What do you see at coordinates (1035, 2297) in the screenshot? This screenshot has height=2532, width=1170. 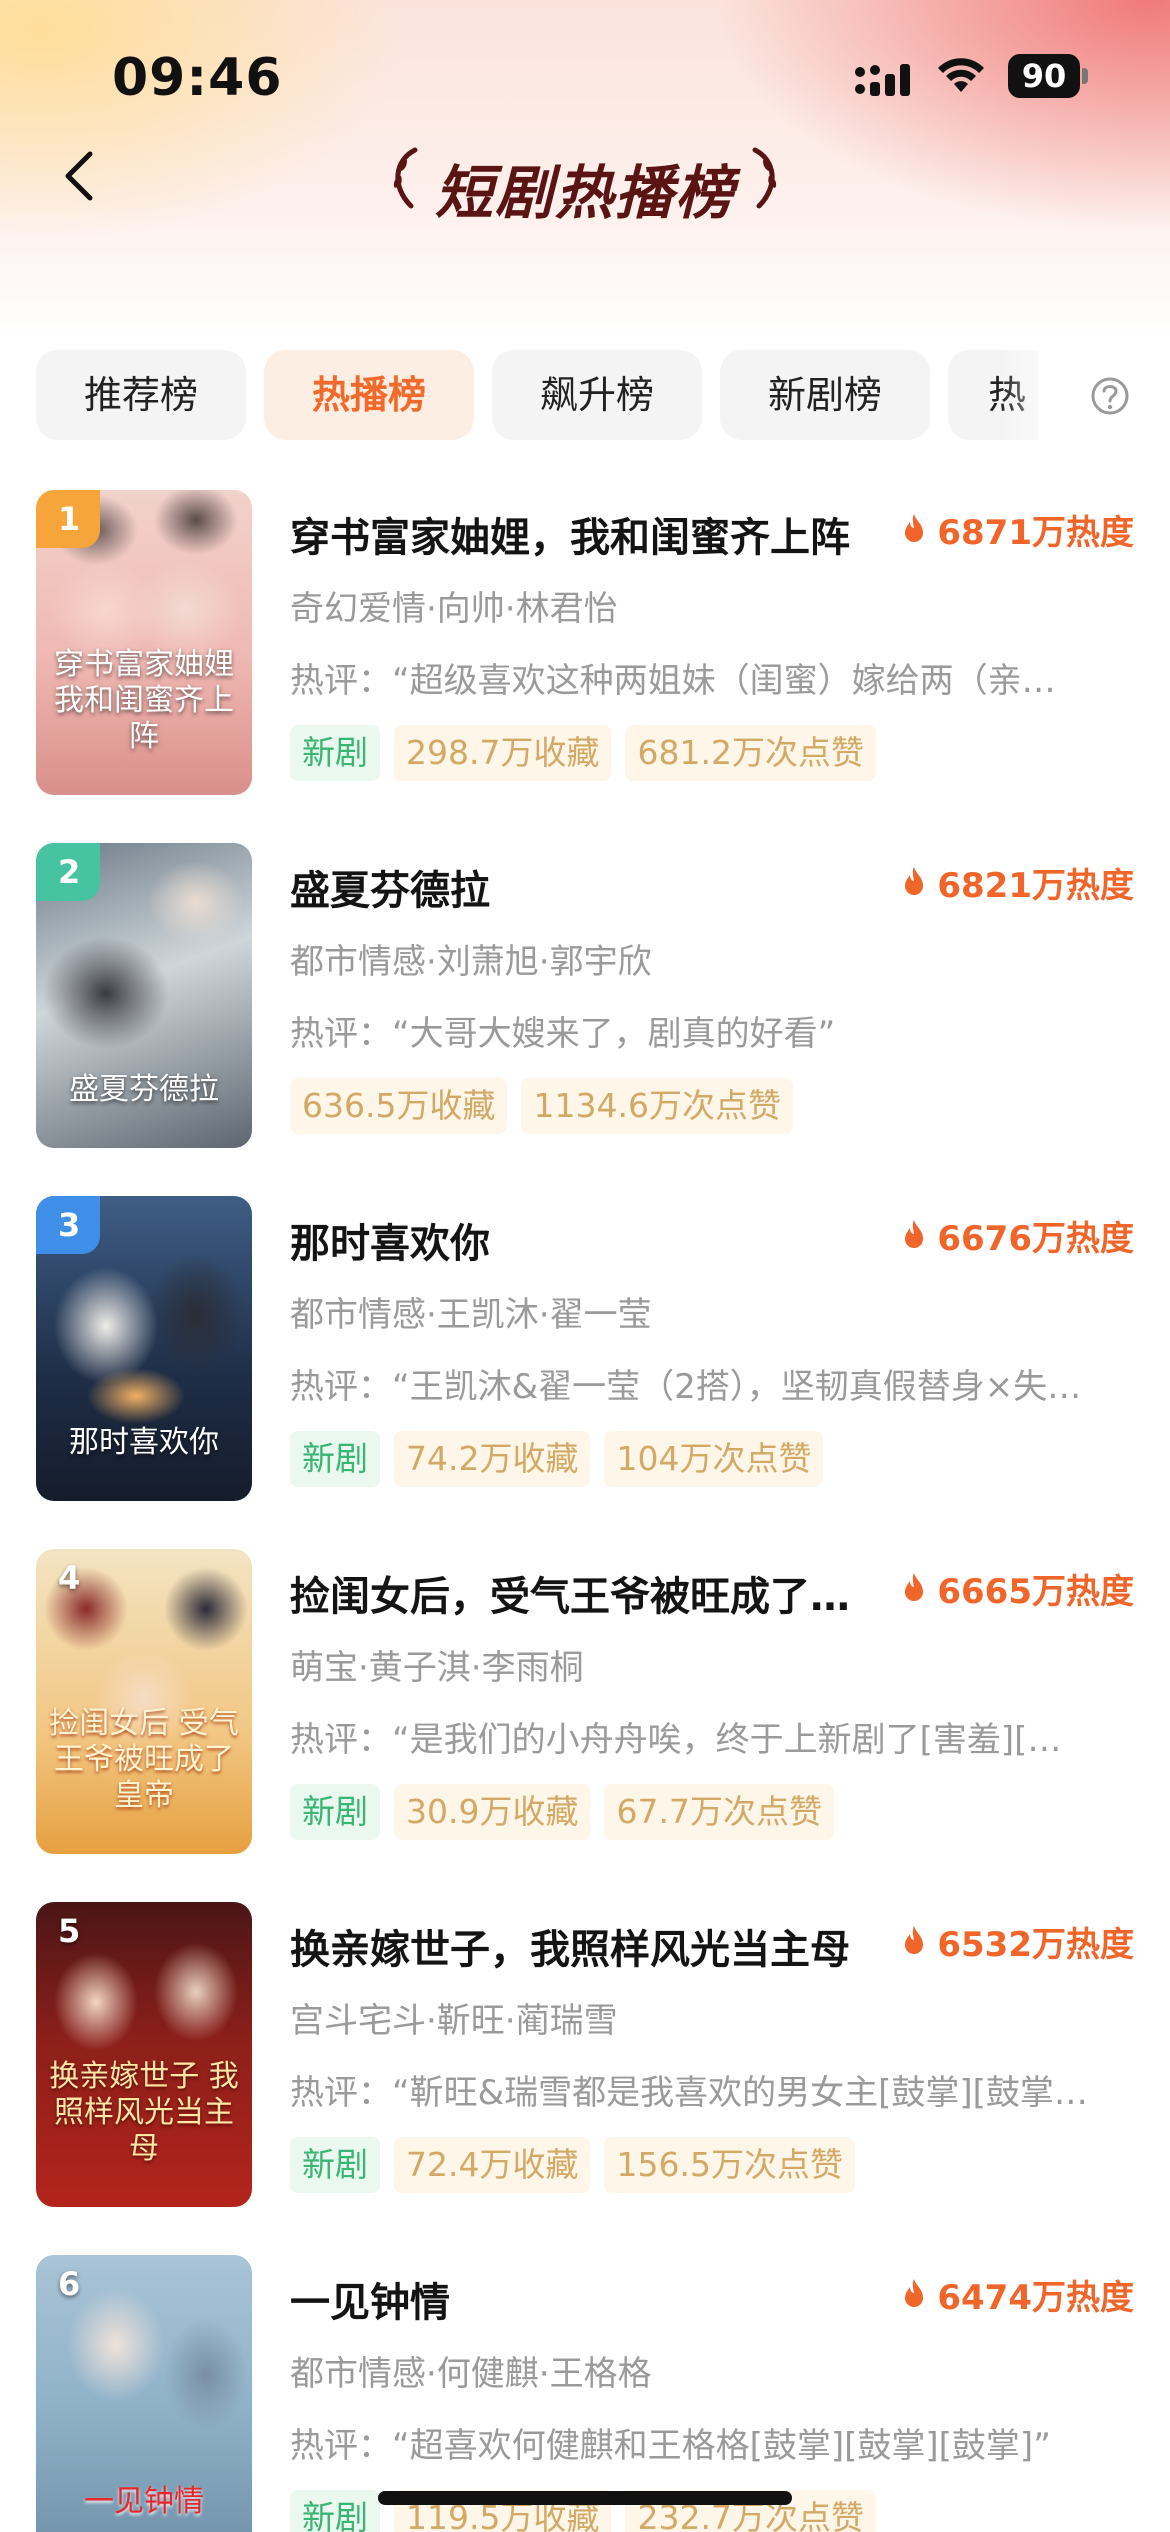 I see `heat-value: 6474万热度` at bounding box center [1035, 2297].